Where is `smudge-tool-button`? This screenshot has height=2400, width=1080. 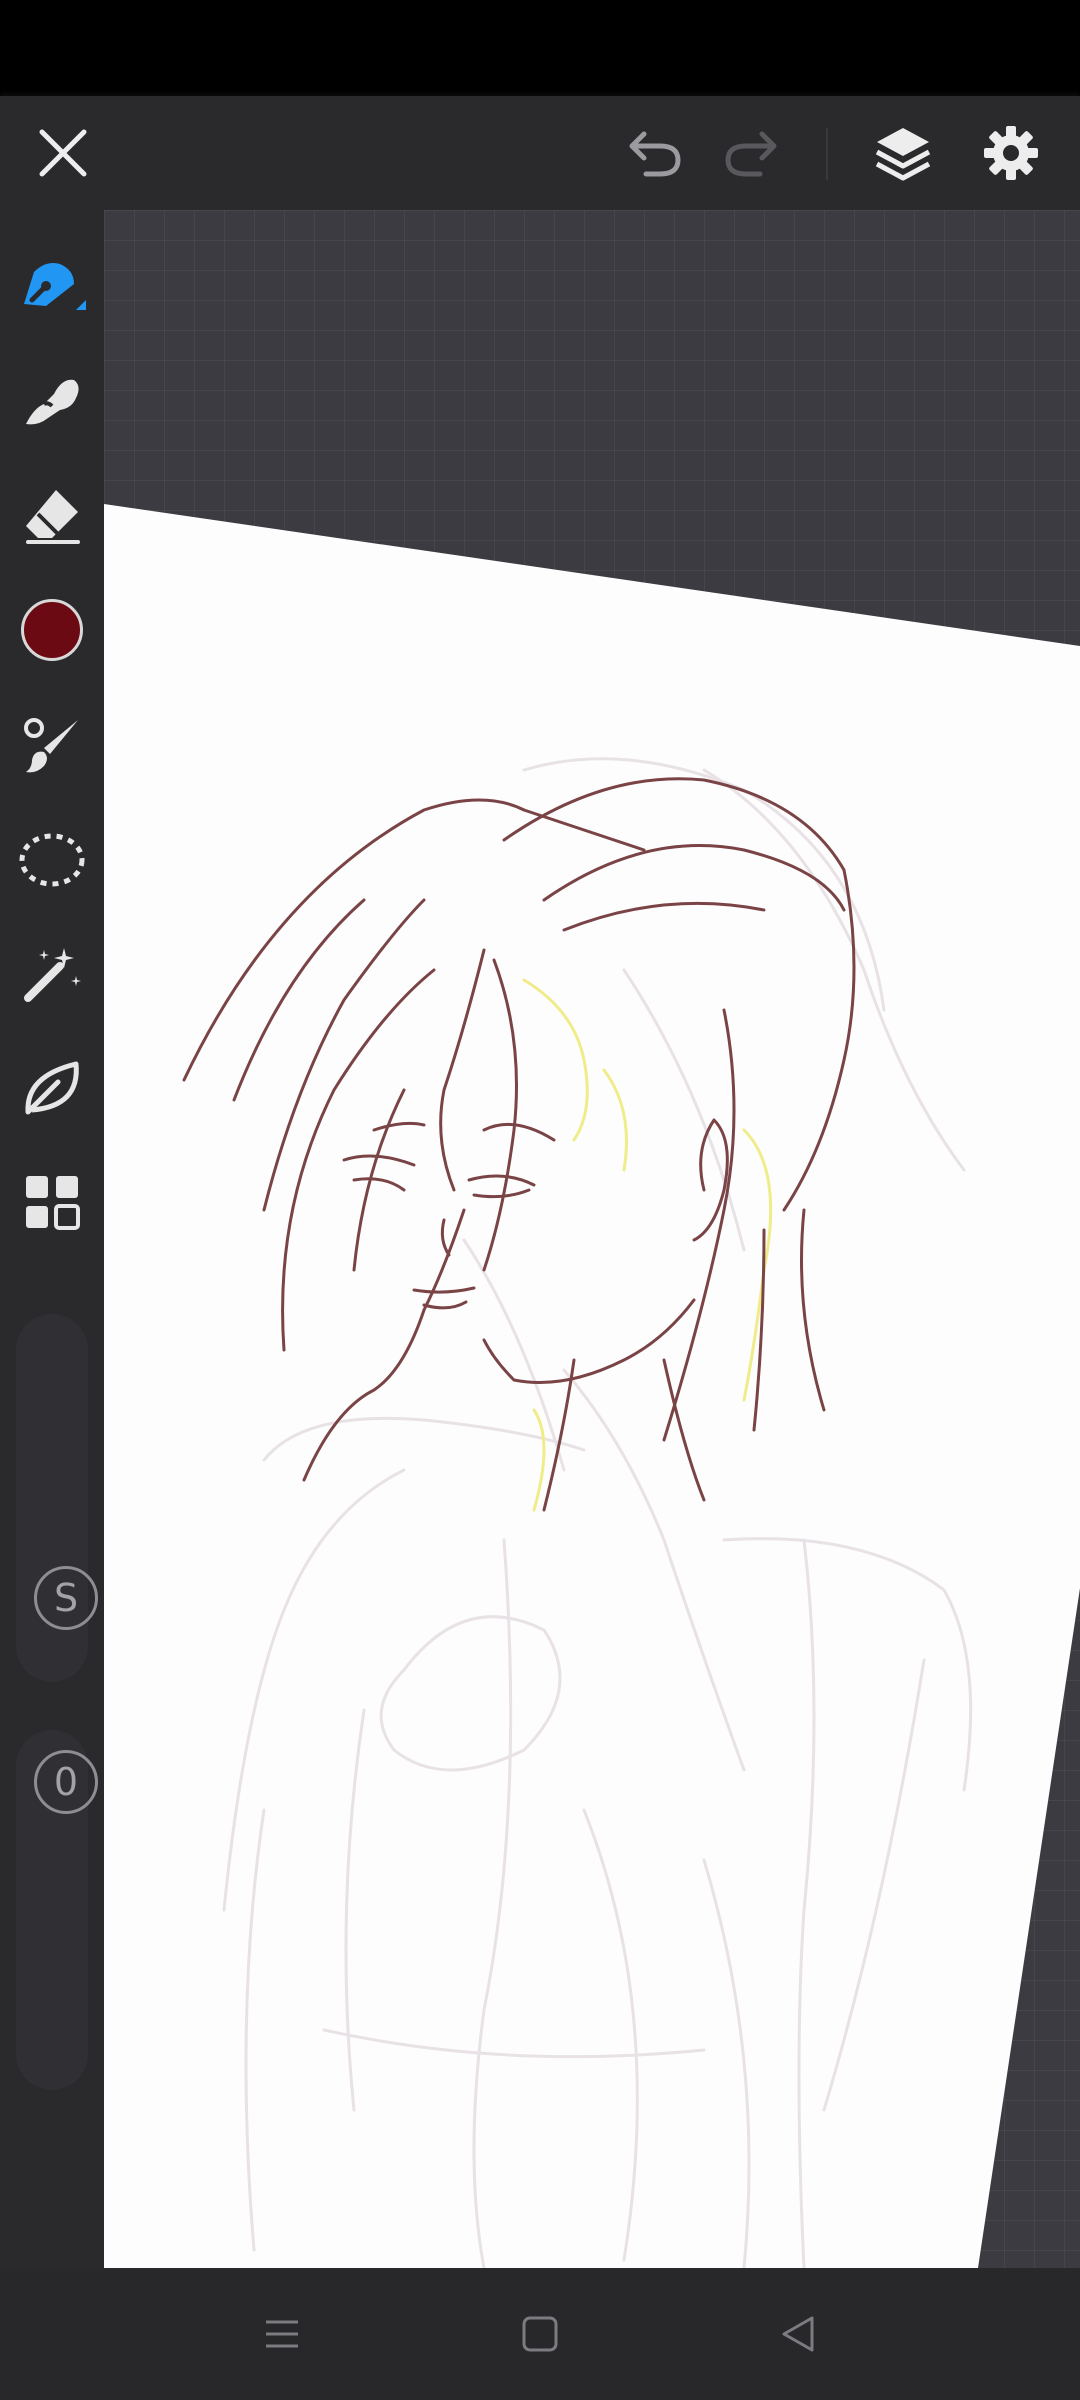 smudge-tool-button is located at coordinates (52, 400).